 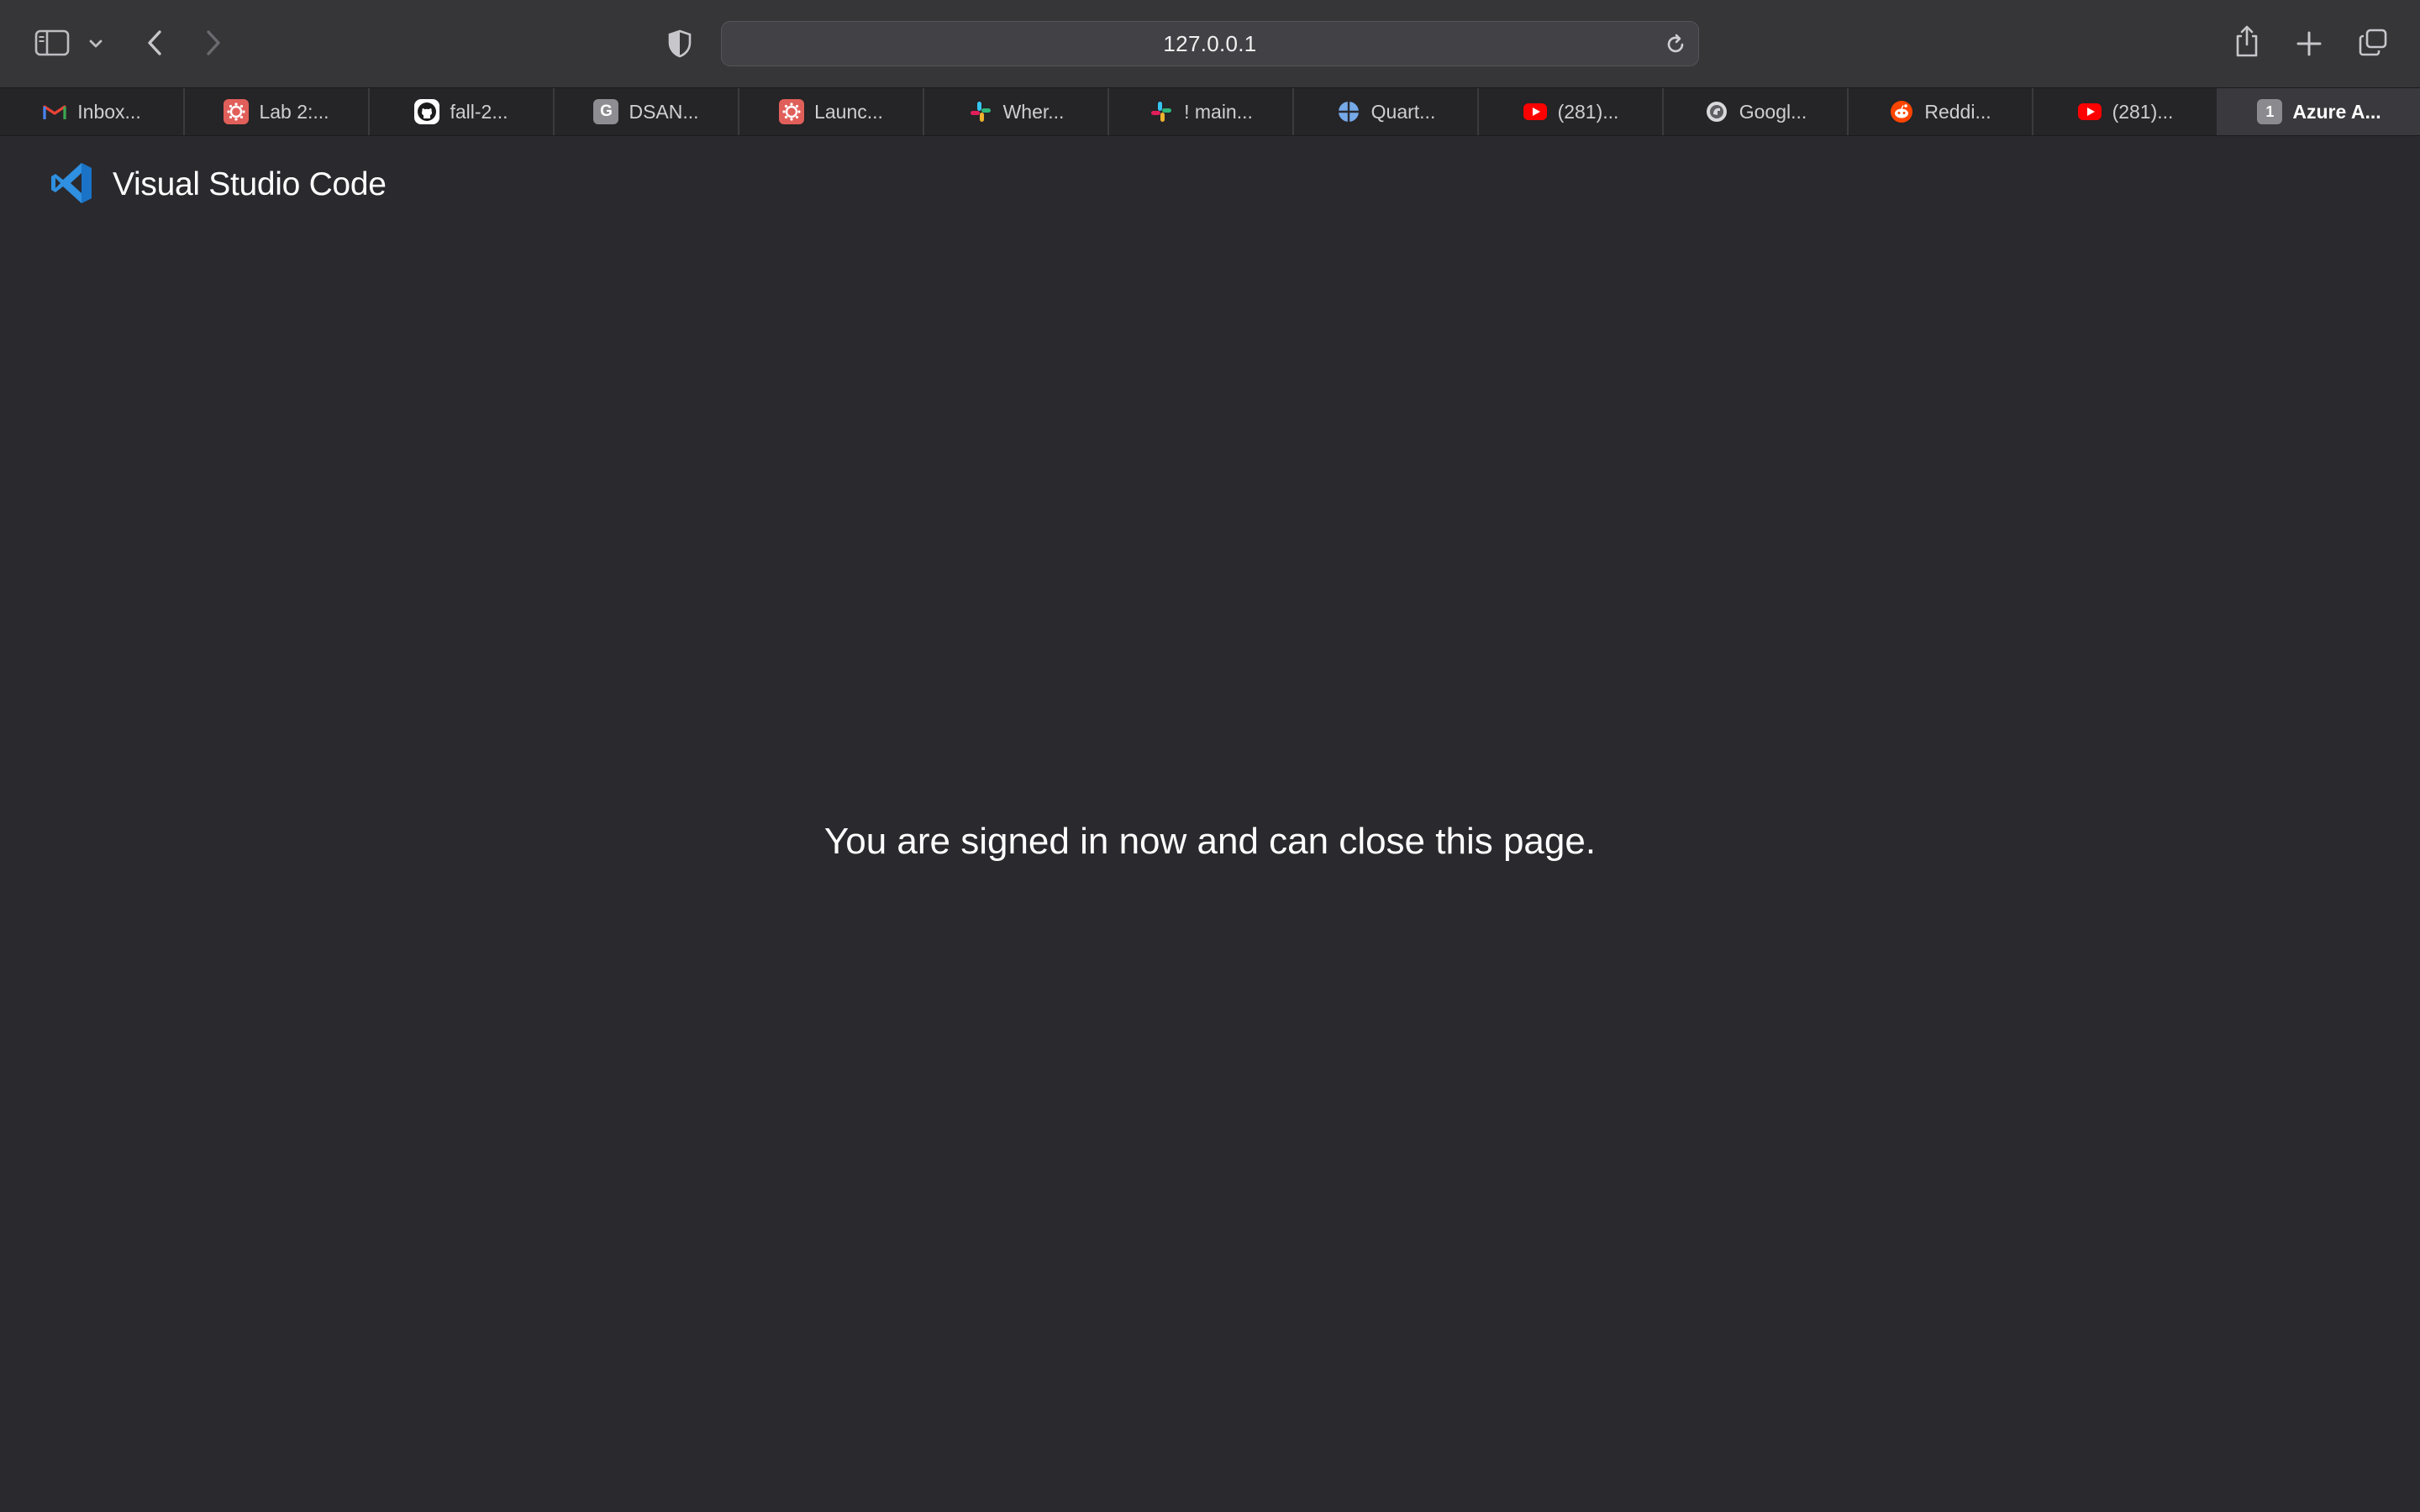 I want to click on privacy-shield-icon, so click(x=680, y=43).